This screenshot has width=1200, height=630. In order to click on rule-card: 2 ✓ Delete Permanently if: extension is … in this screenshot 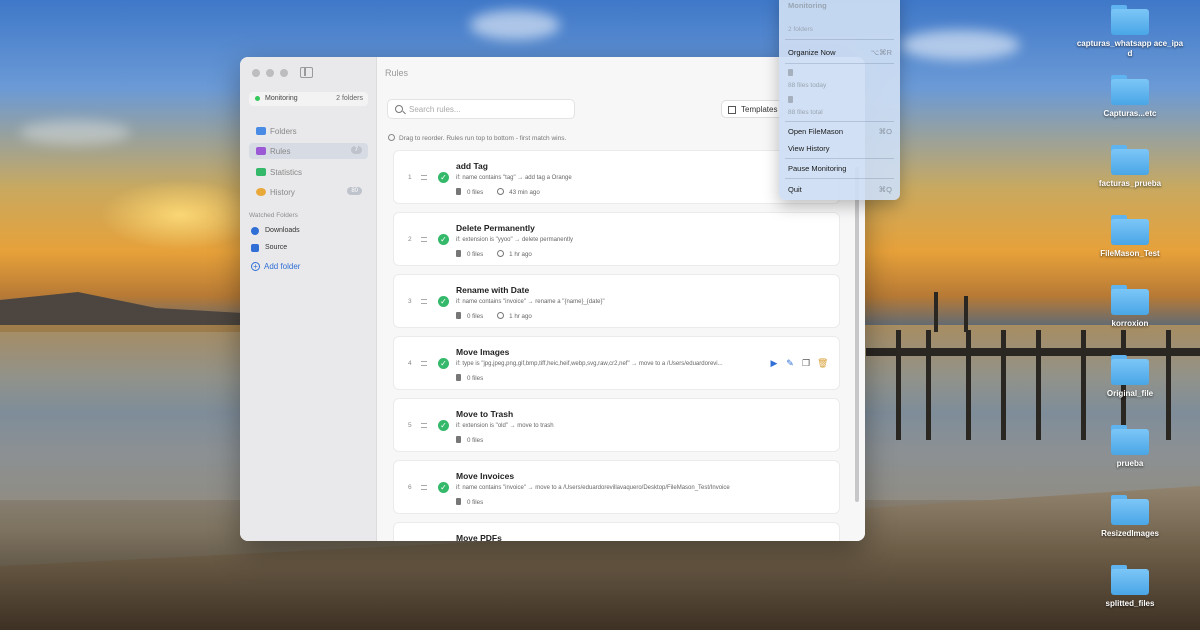, I will do `click(616, 239)`.